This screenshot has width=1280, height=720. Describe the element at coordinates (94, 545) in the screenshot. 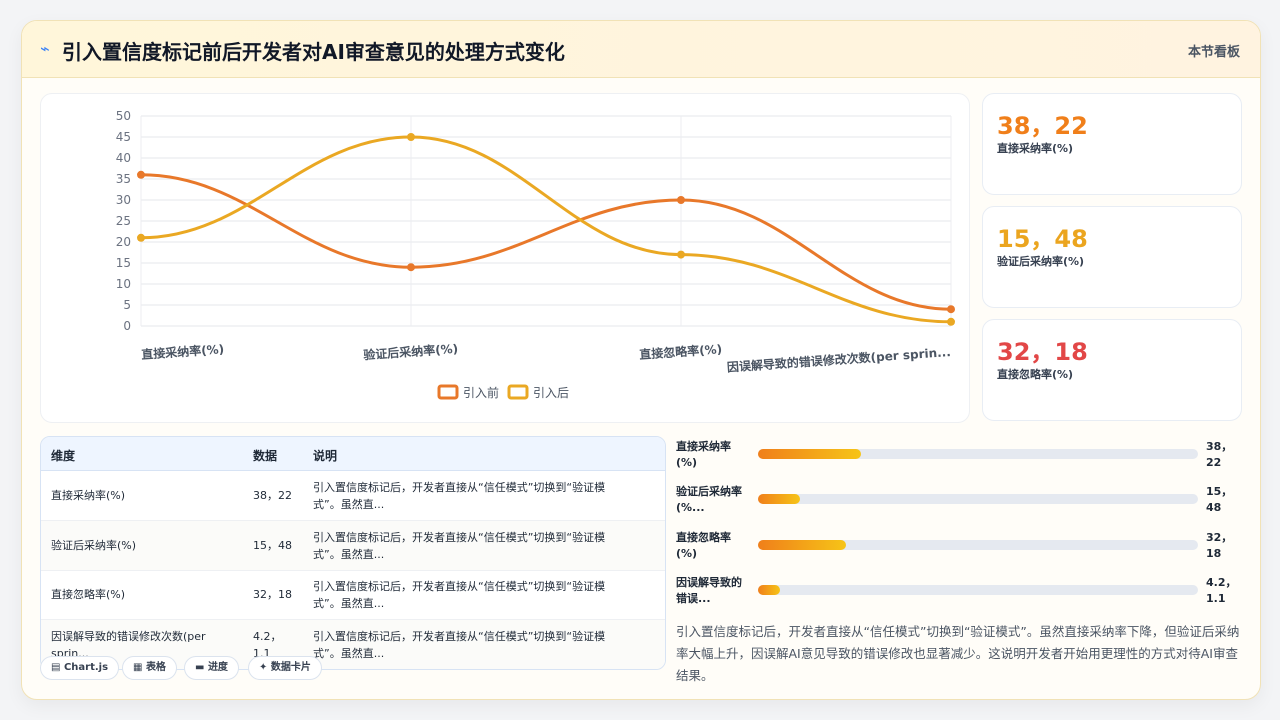

I see `cell-dimension: 验证后采纳率(%)` at that location.